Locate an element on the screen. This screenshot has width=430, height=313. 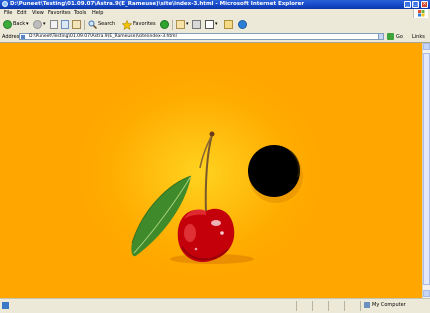
toolbar: Back ▾ ▾ Search Favorites ▾ ▾ is located at coordinates (215, 25).